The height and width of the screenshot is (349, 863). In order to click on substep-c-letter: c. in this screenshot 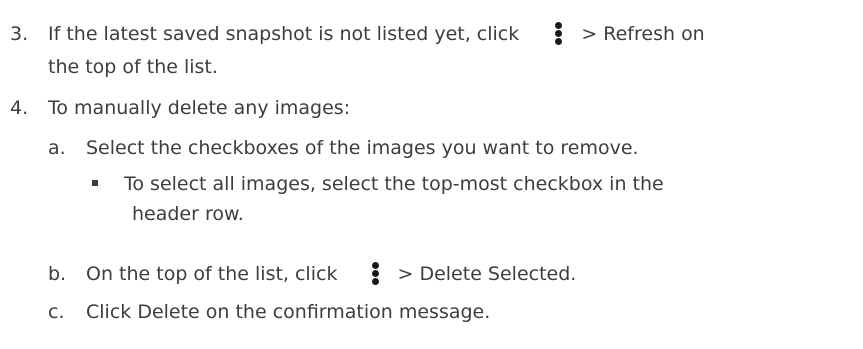, I will do `click(56, 312)`.